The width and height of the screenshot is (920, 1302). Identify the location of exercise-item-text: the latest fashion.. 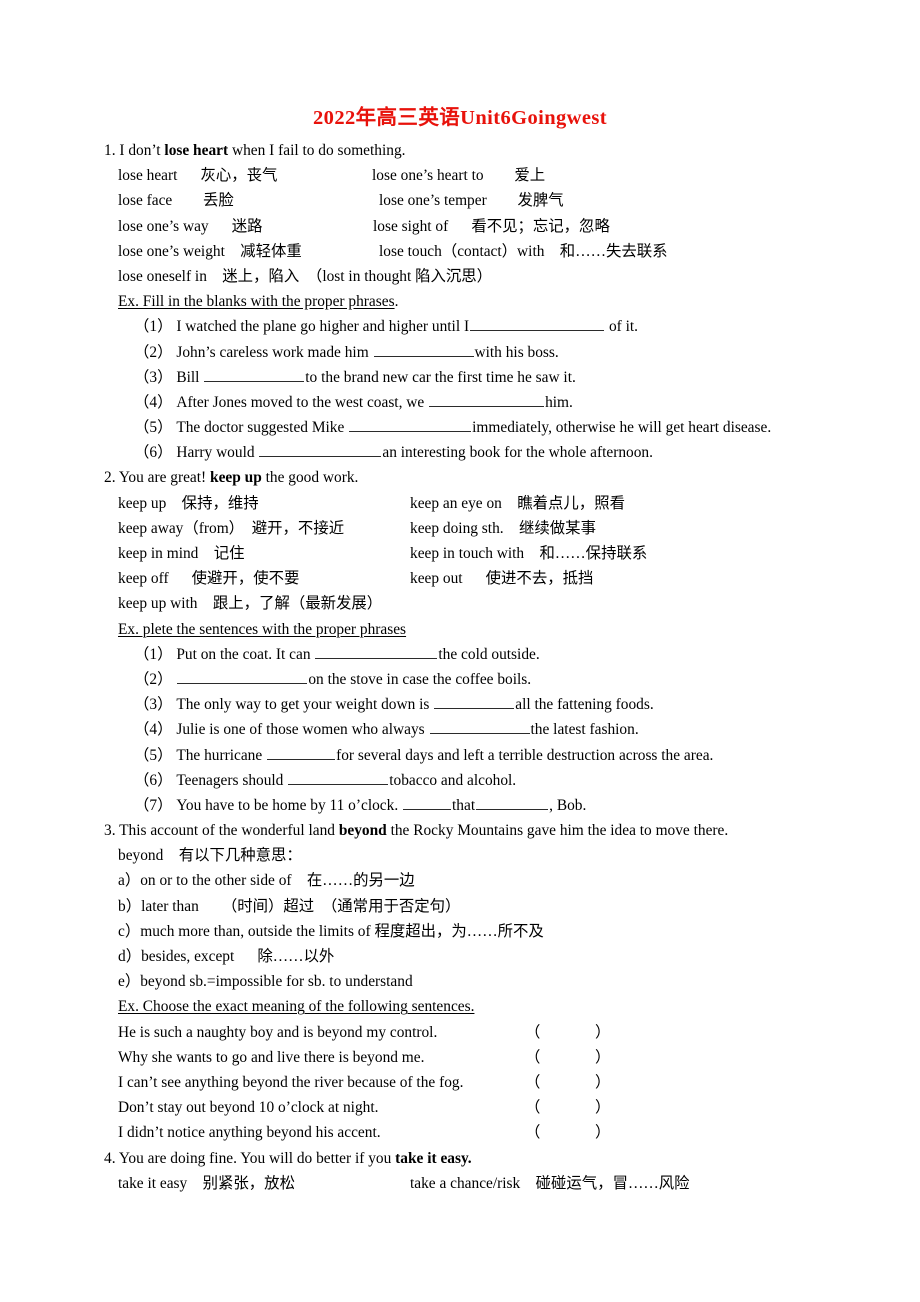
(584, 730).